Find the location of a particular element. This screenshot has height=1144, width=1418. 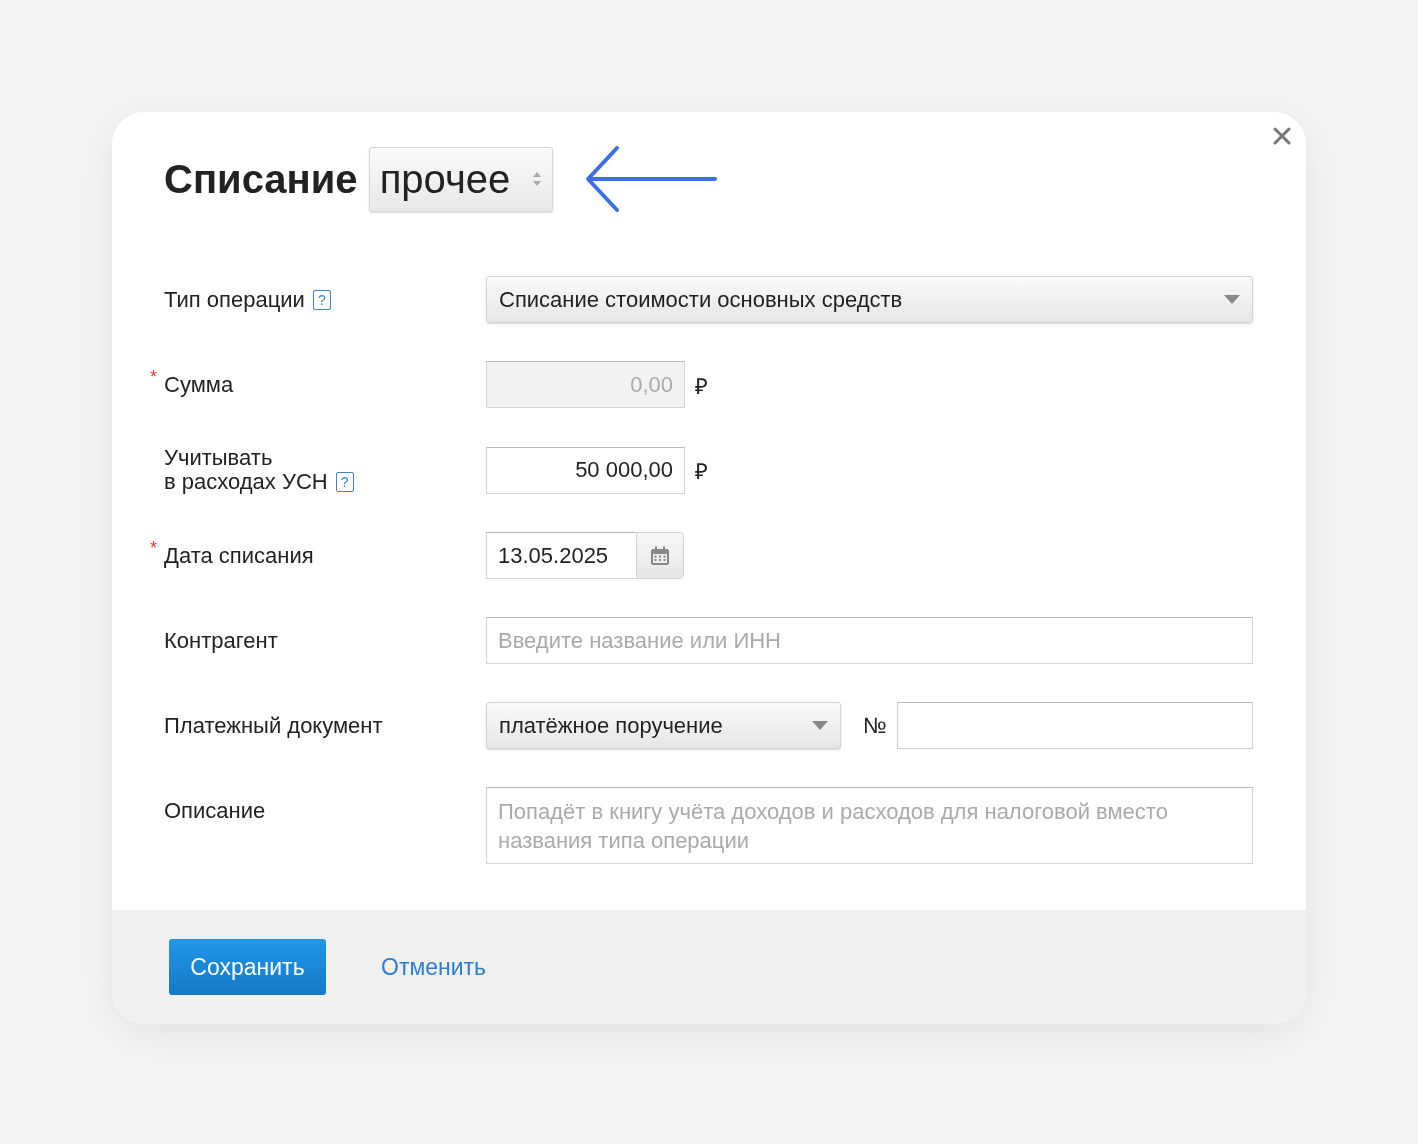

calendar-icon is located at coordinates (660, 555).